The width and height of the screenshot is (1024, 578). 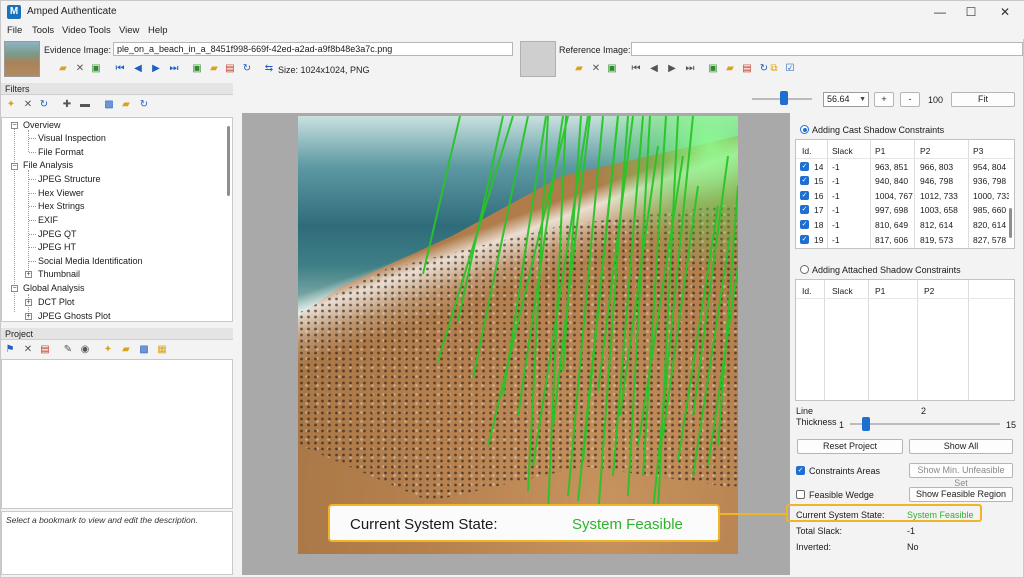 What do you see at coordinates (43, 30) in the screenshot?
I see `menu-tools: Tools` at bounding box center [43, 30].